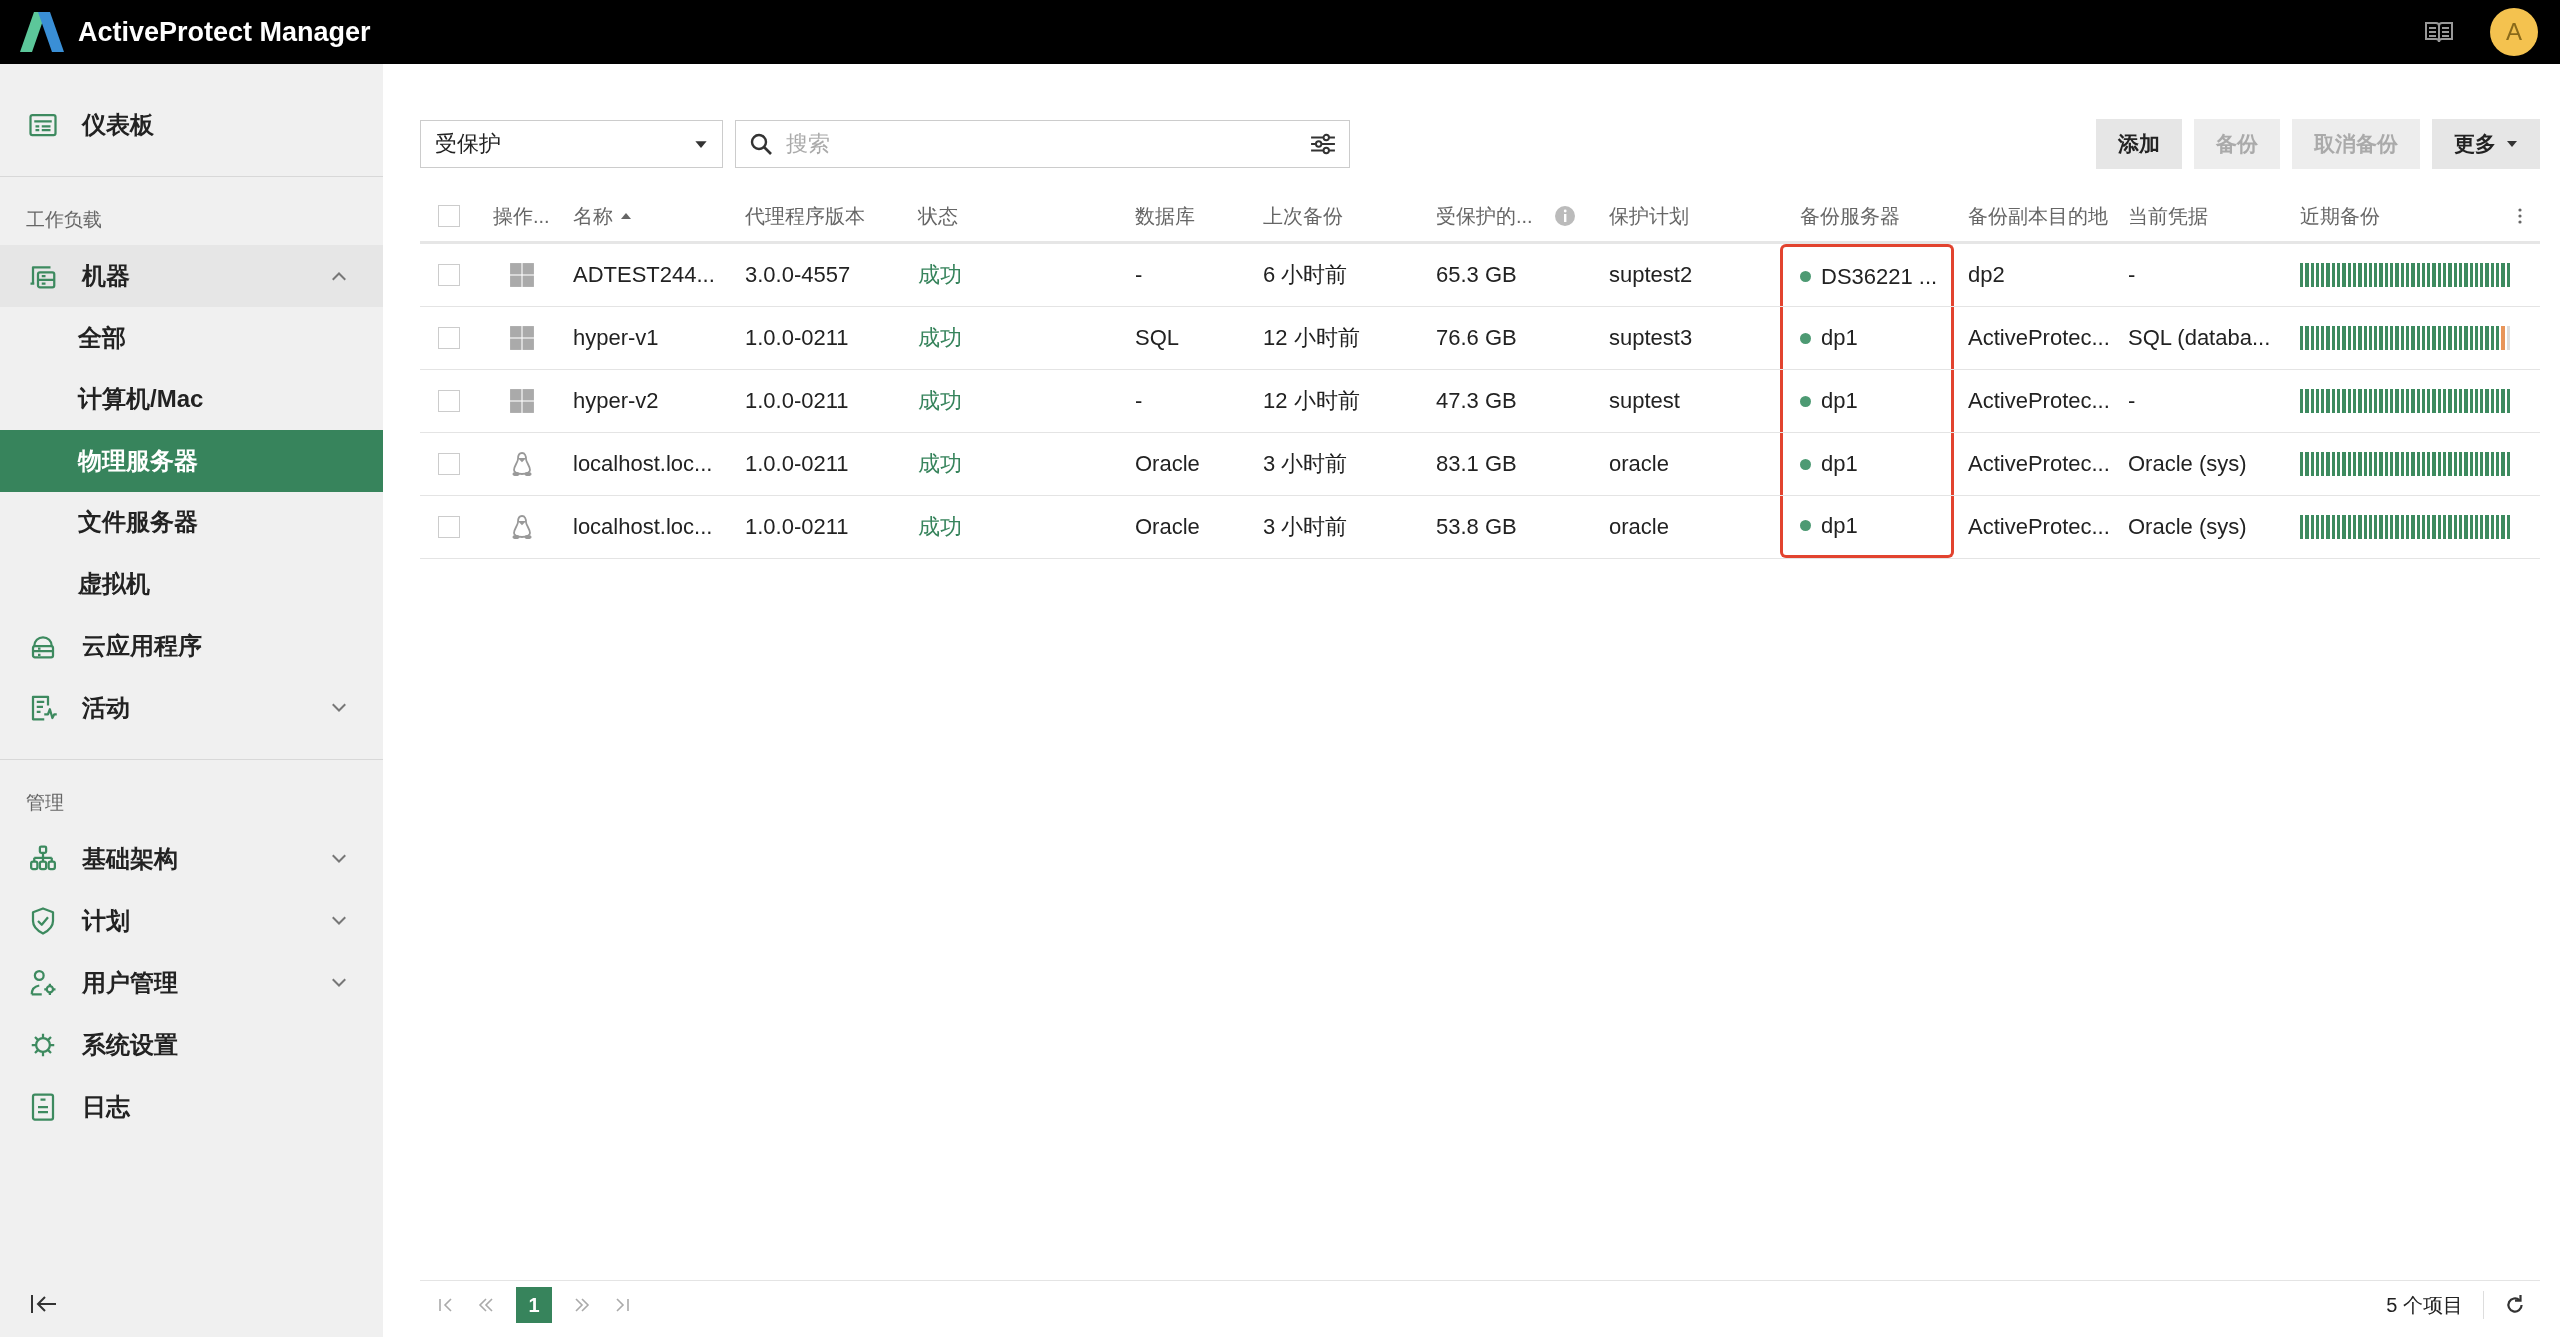 This screenshot has width=2560, height=1337. I want to click on column-header: 代理程序版本, so click(805, 216).